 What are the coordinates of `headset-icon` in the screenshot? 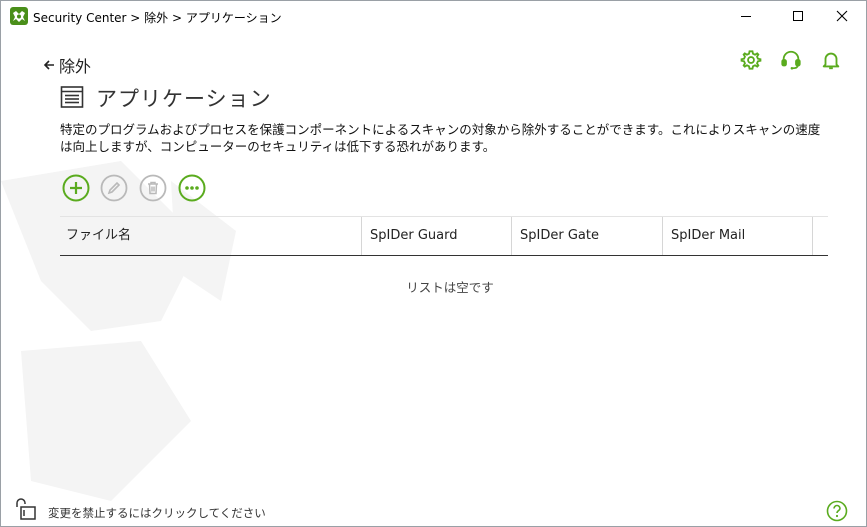 It's located at (791, 60).